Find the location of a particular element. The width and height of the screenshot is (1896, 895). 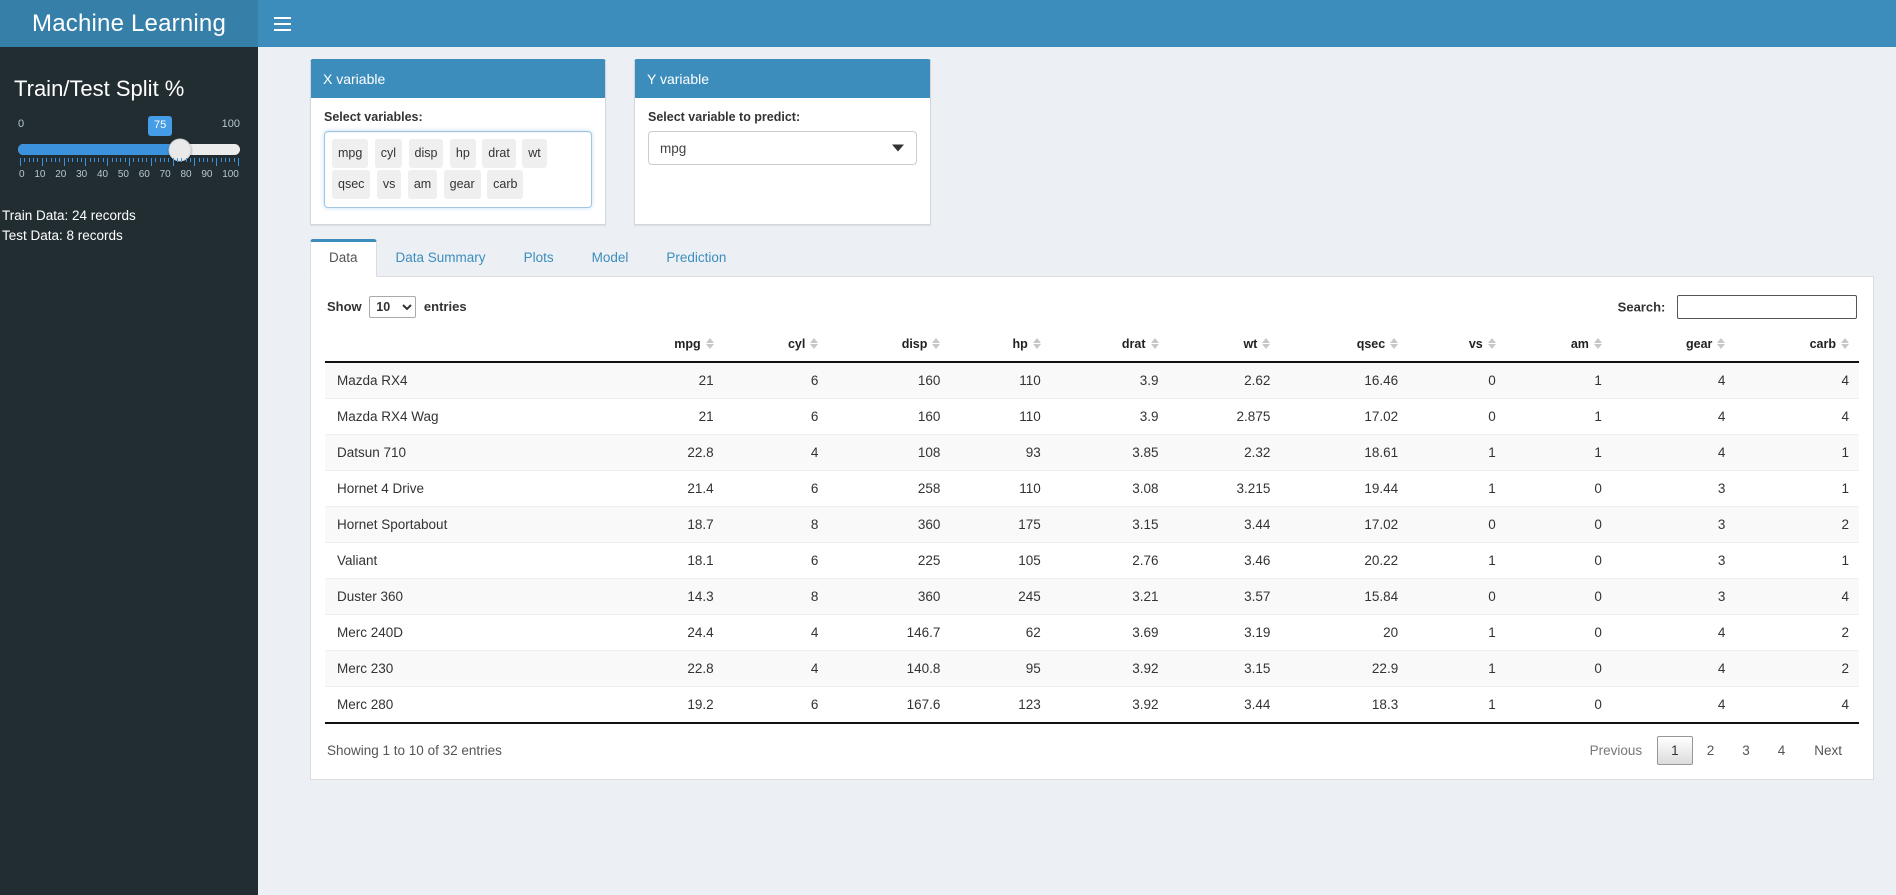

table-cell-rowname: Mazda RX4 Wag is located at coordinates (463, 416).